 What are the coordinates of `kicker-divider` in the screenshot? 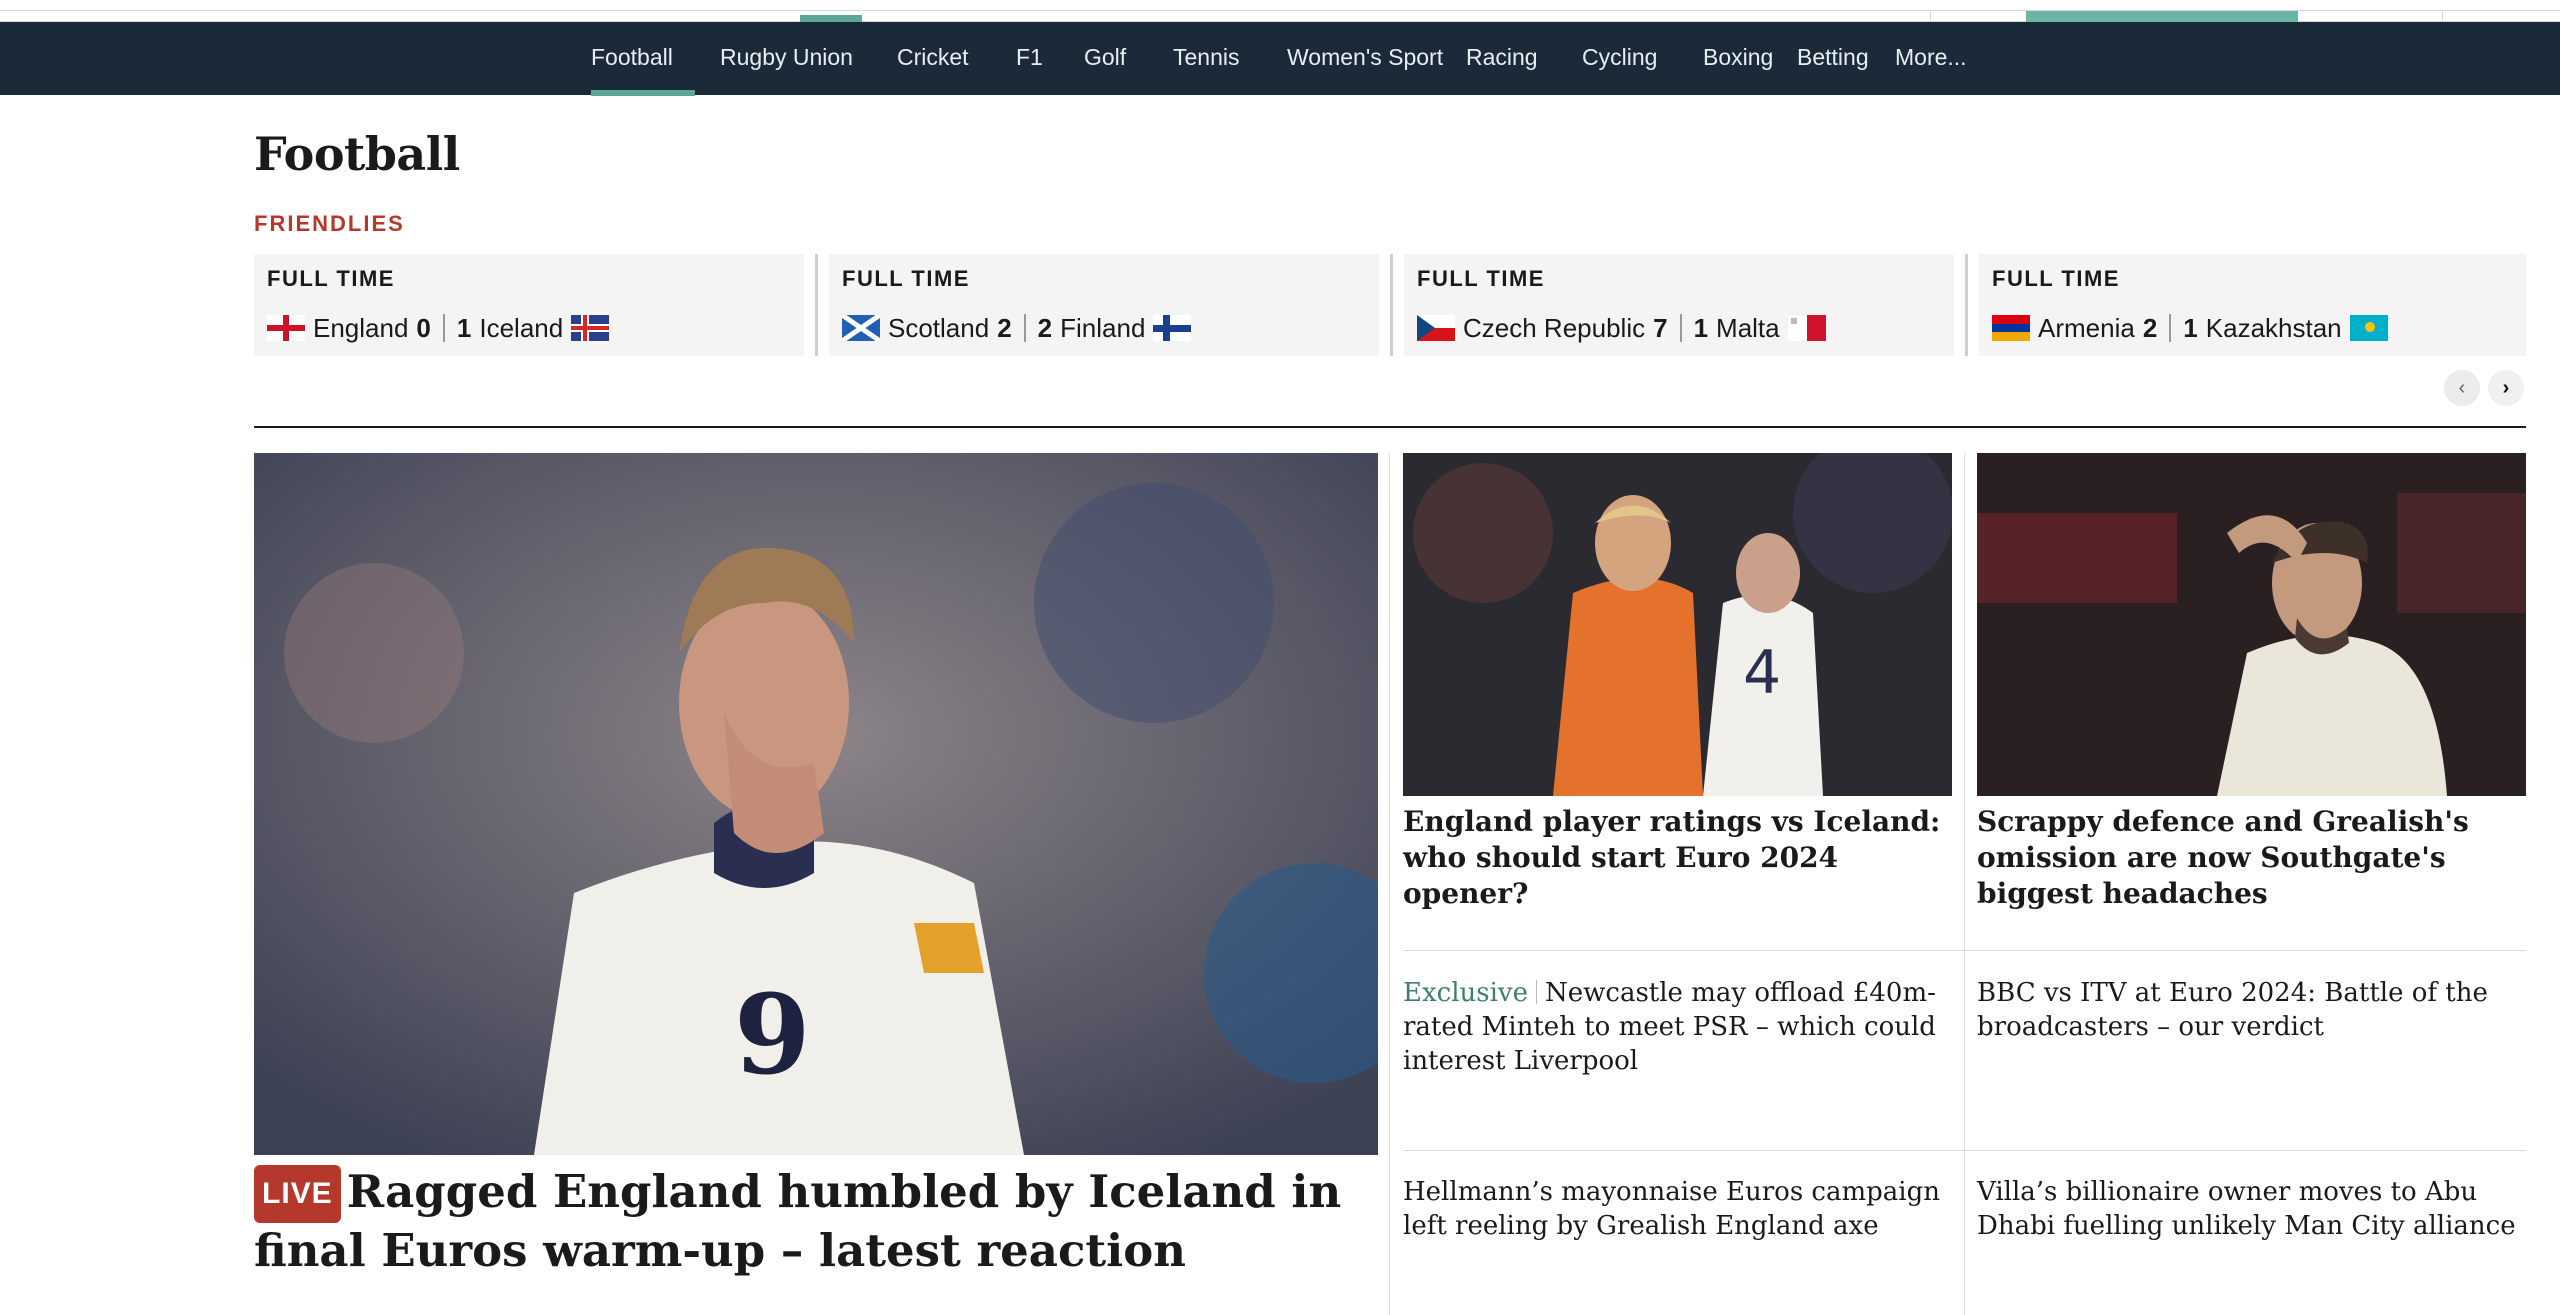 It's located at (1536, 992).